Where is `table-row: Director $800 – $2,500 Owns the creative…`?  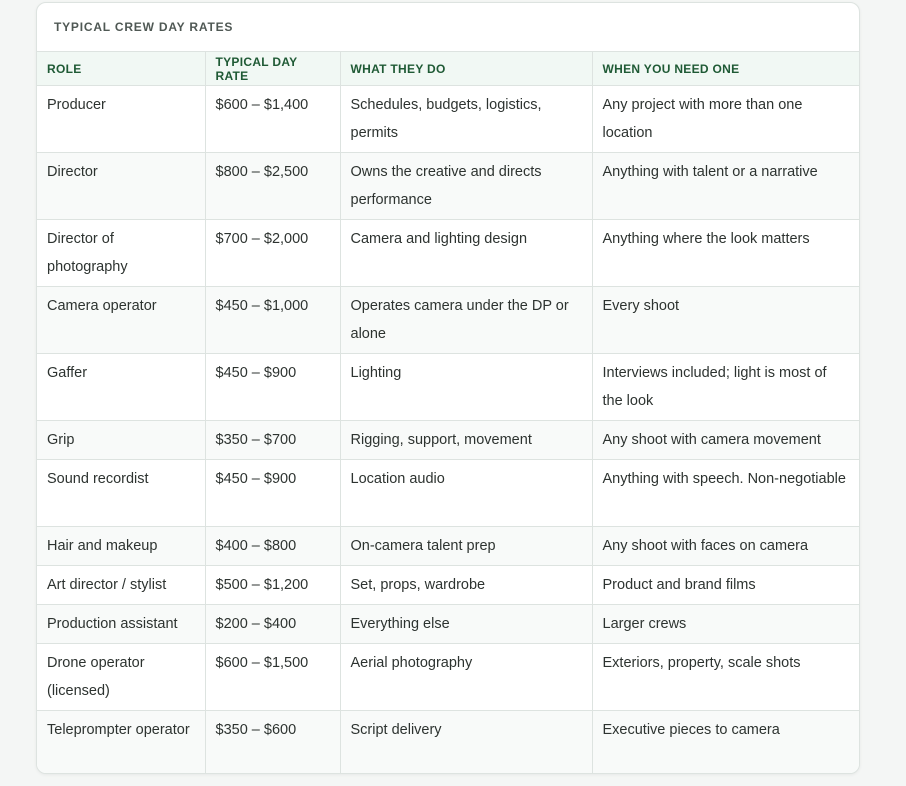
table-row: Director $800 – $2,500 Owns the creative… is located at coordinates (448, 186).